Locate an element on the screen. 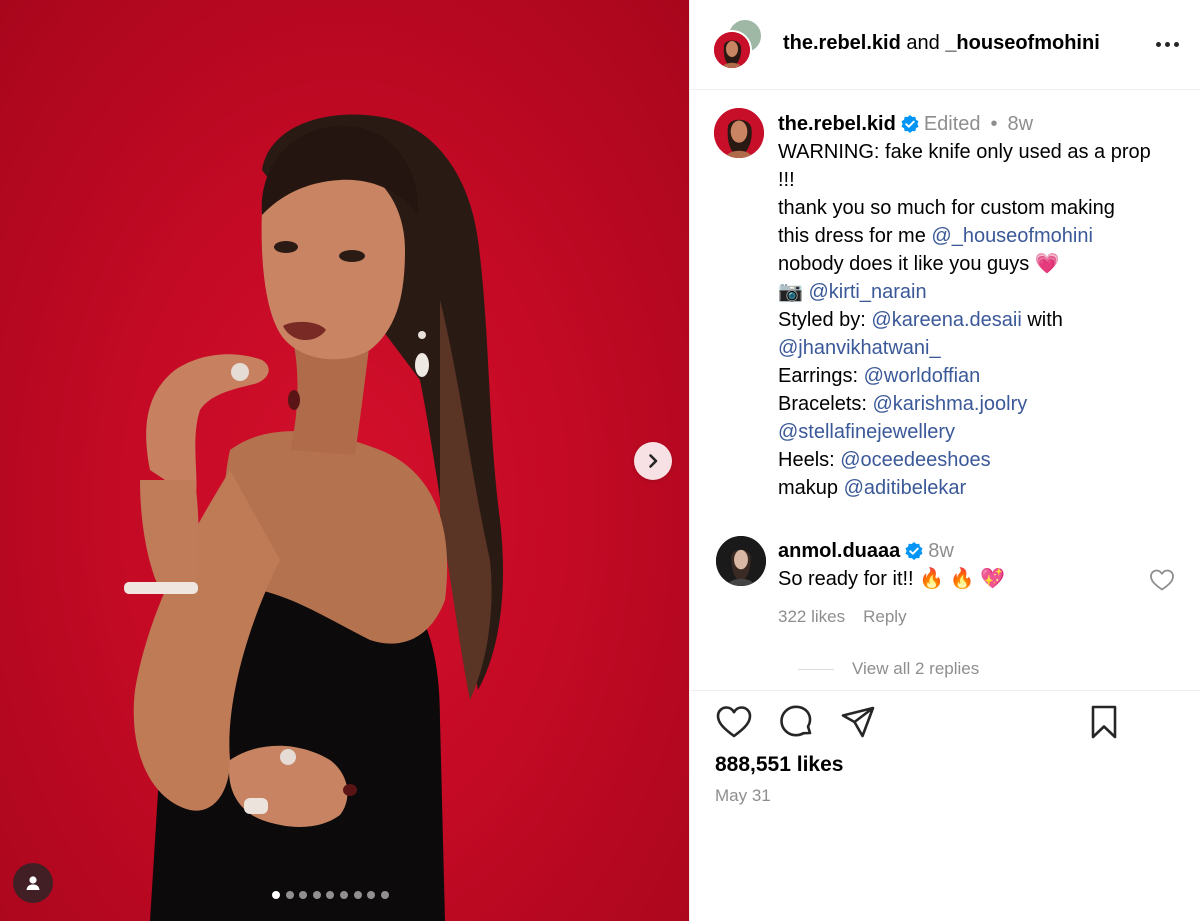  commenter-avatar is located at coordinates (741, 561).